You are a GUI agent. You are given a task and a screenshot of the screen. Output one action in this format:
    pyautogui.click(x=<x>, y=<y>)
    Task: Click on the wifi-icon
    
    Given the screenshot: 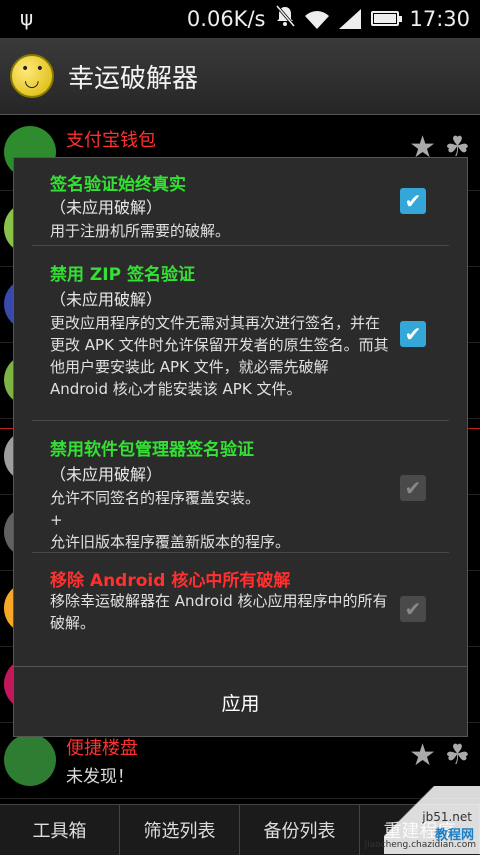 What is the action you would take?
    pyautogui.click(x=317, y=19)
    